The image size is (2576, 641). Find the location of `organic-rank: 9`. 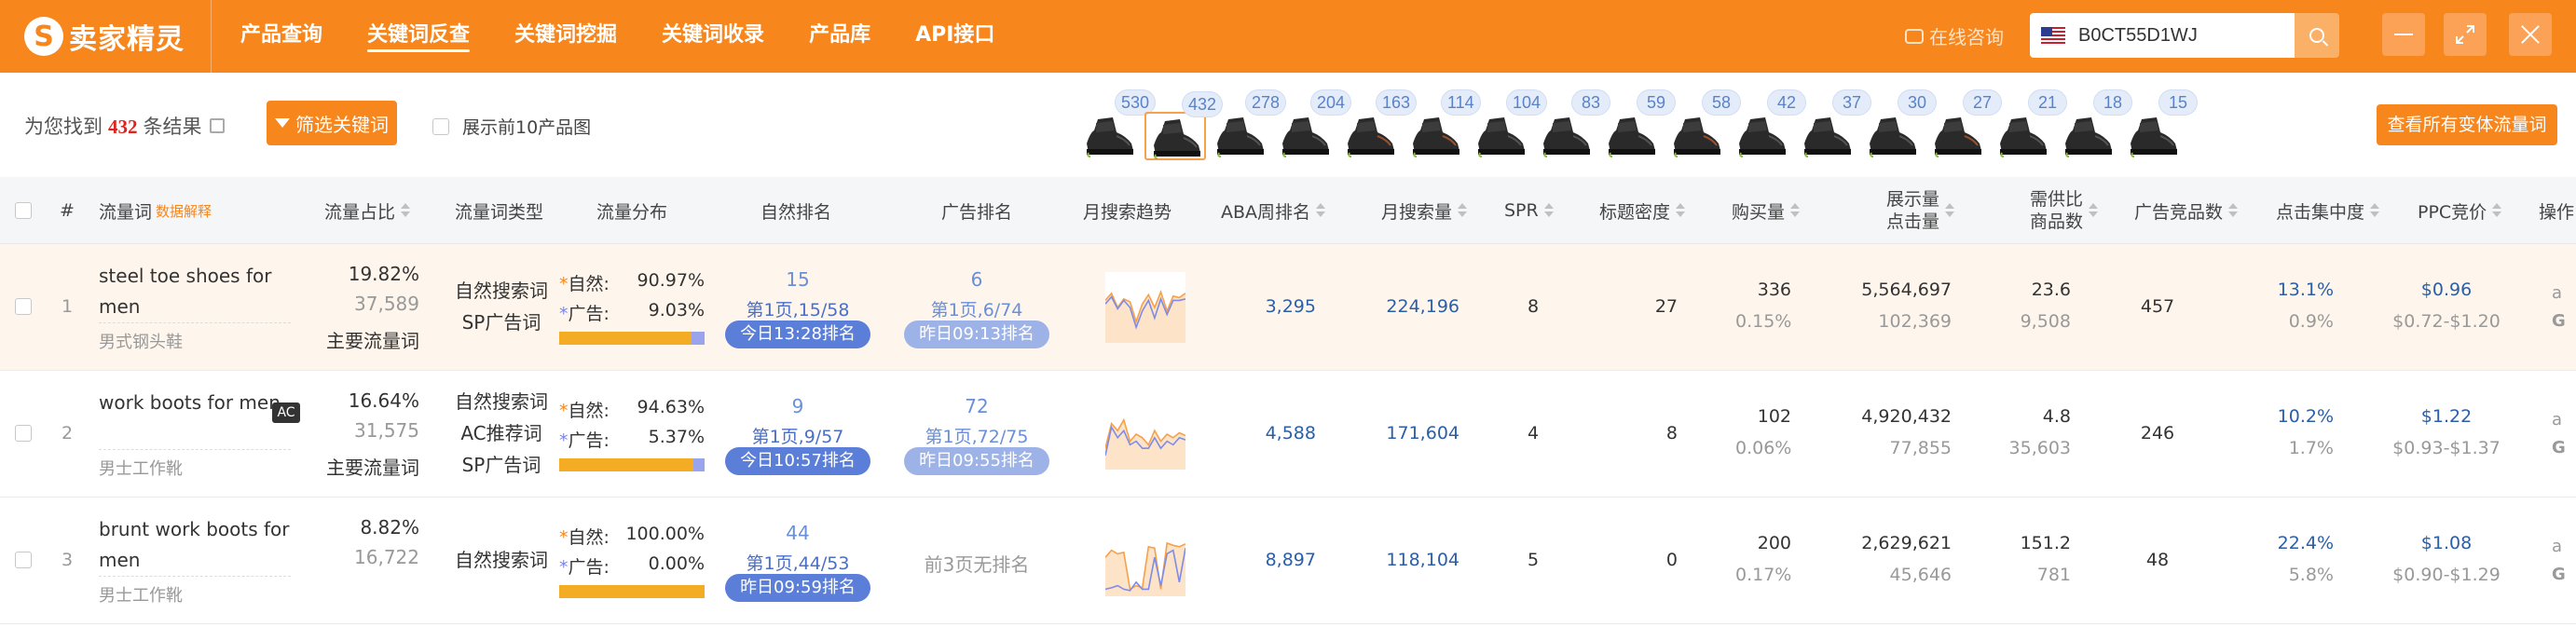

organic-rank: 9 is located at coordinates (797, 406).